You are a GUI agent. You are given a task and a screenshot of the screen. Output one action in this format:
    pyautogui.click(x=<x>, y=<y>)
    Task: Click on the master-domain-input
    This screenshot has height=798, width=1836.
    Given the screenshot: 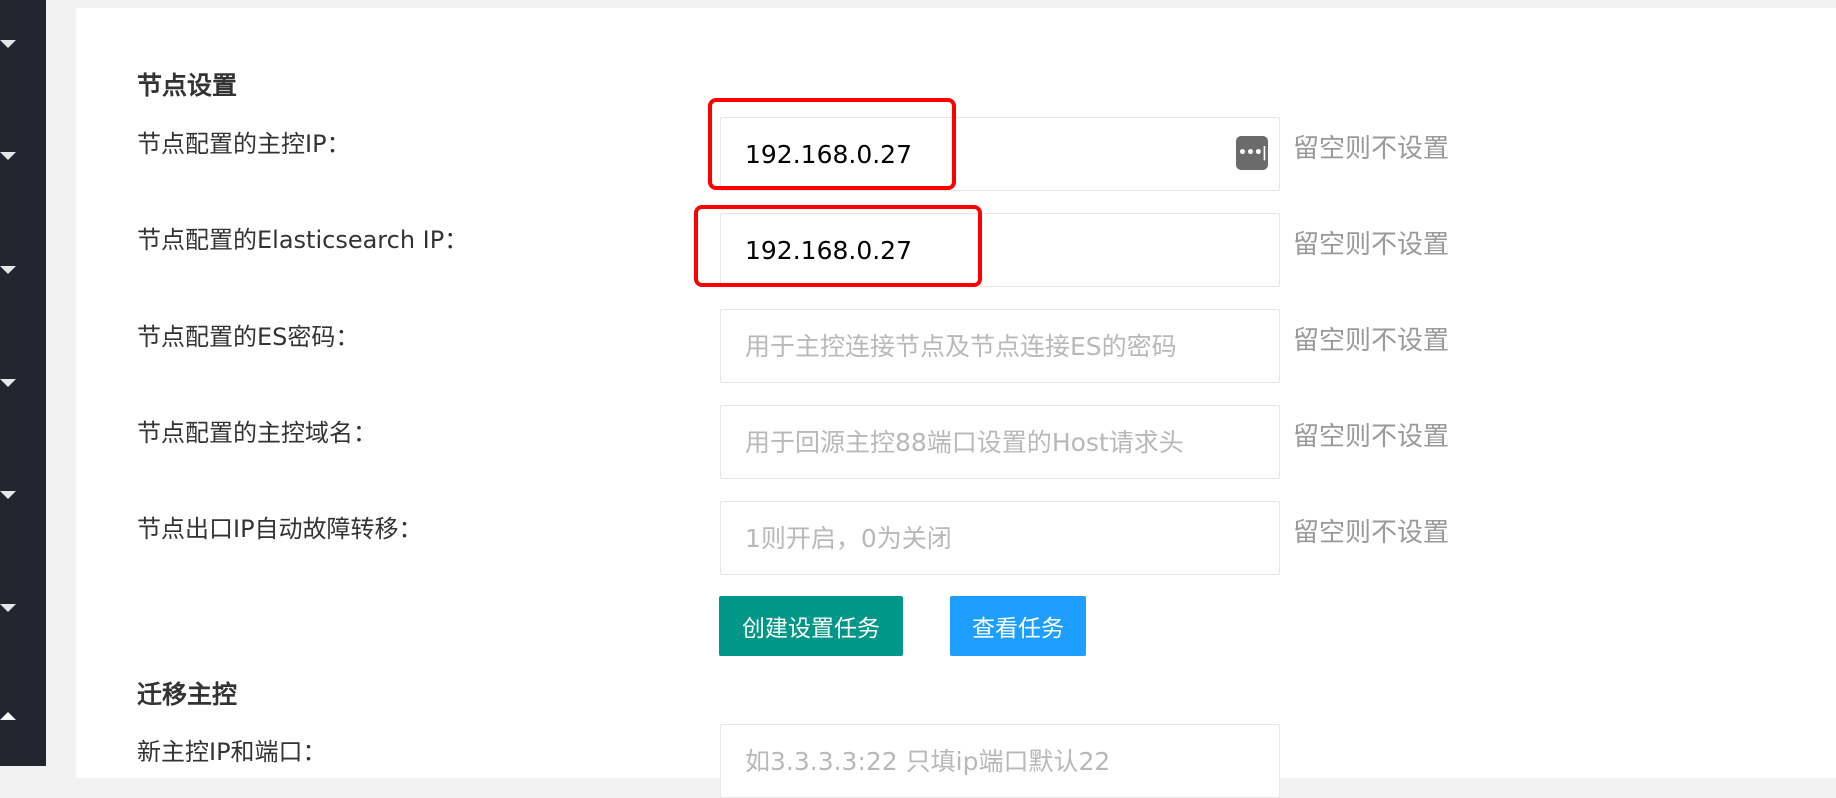 What is the action you would take?
    pyautogui.click(x=1000, y=442)
    